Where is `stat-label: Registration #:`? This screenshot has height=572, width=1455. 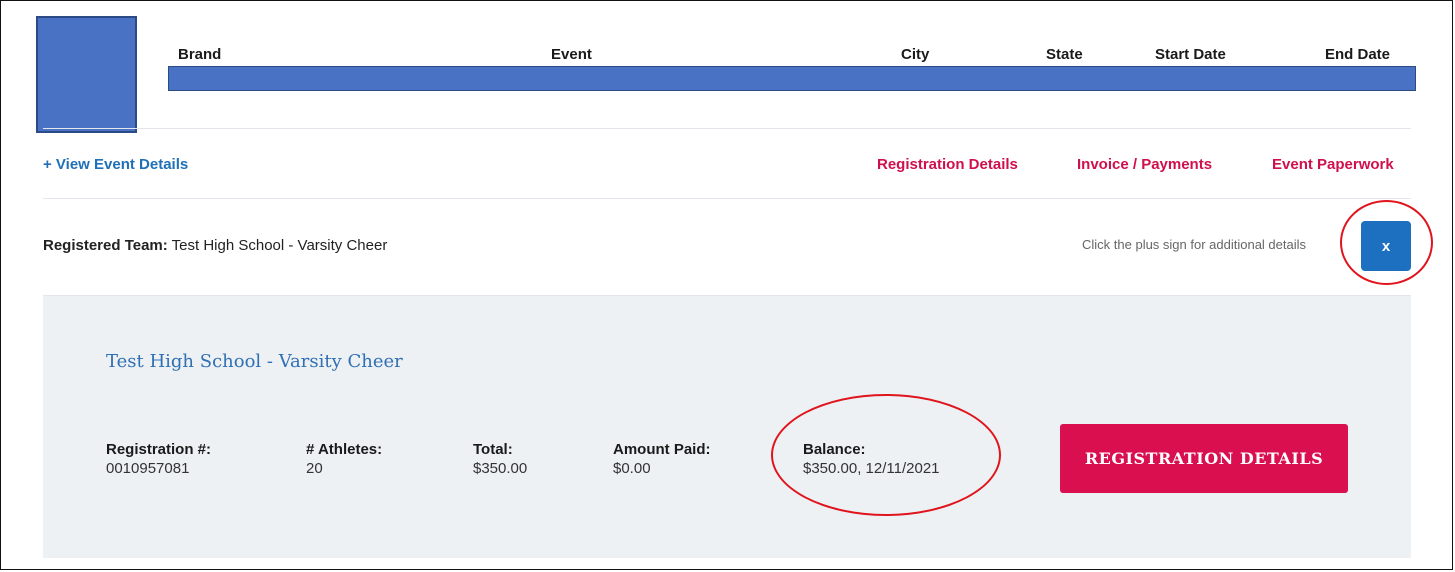 stat-label: Registration #: is located at coordinates (159, 449).